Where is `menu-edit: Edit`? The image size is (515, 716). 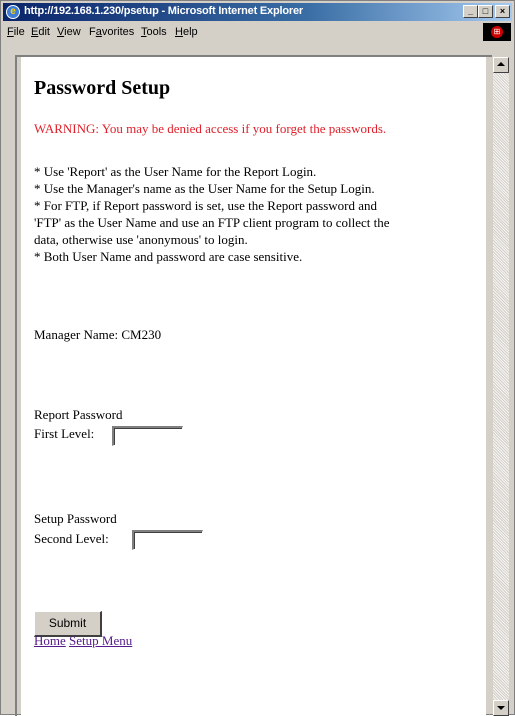 menu-edit: Edit is located at coordinates (40, 32).